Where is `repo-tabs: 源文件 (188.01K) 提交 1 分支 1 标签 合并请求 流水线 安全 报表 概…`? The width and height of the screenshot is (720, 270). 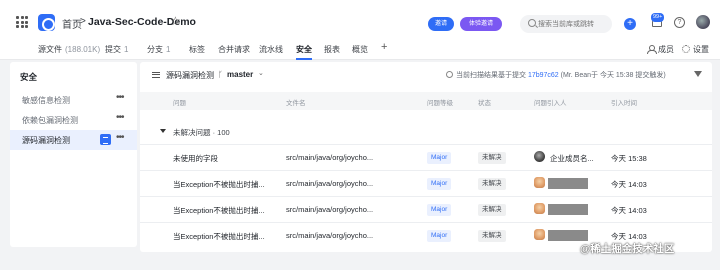 repo-tabs: 源文件 (188.01K) 提交 1 分支 1 标签 合并请求 流水线 安全 报表 概… is located at coordinates (360, 49).